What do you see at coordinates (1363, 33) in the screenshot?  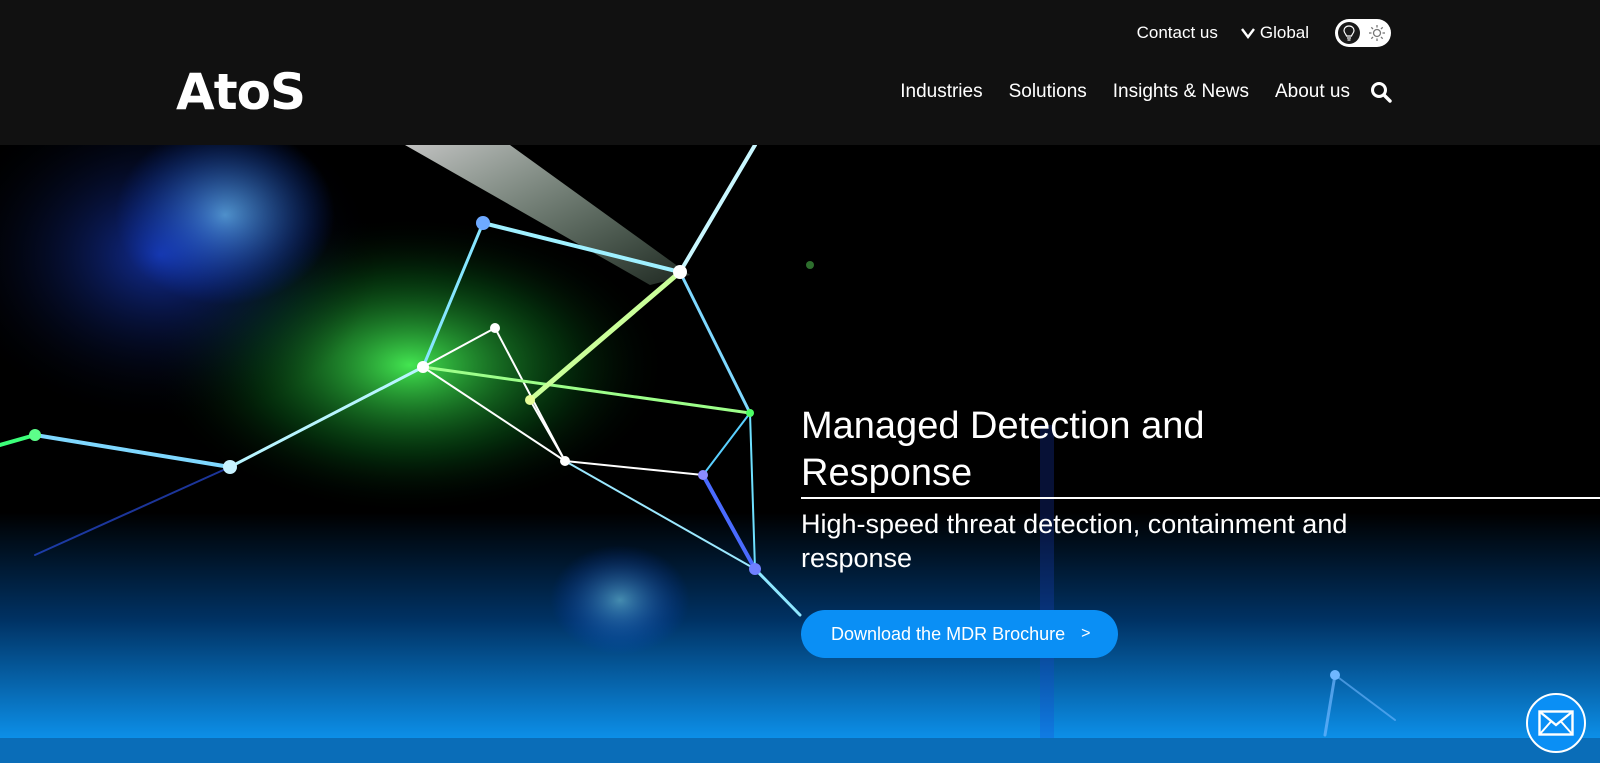 I see `theme-toggle` at bounding box center [1363, 33].